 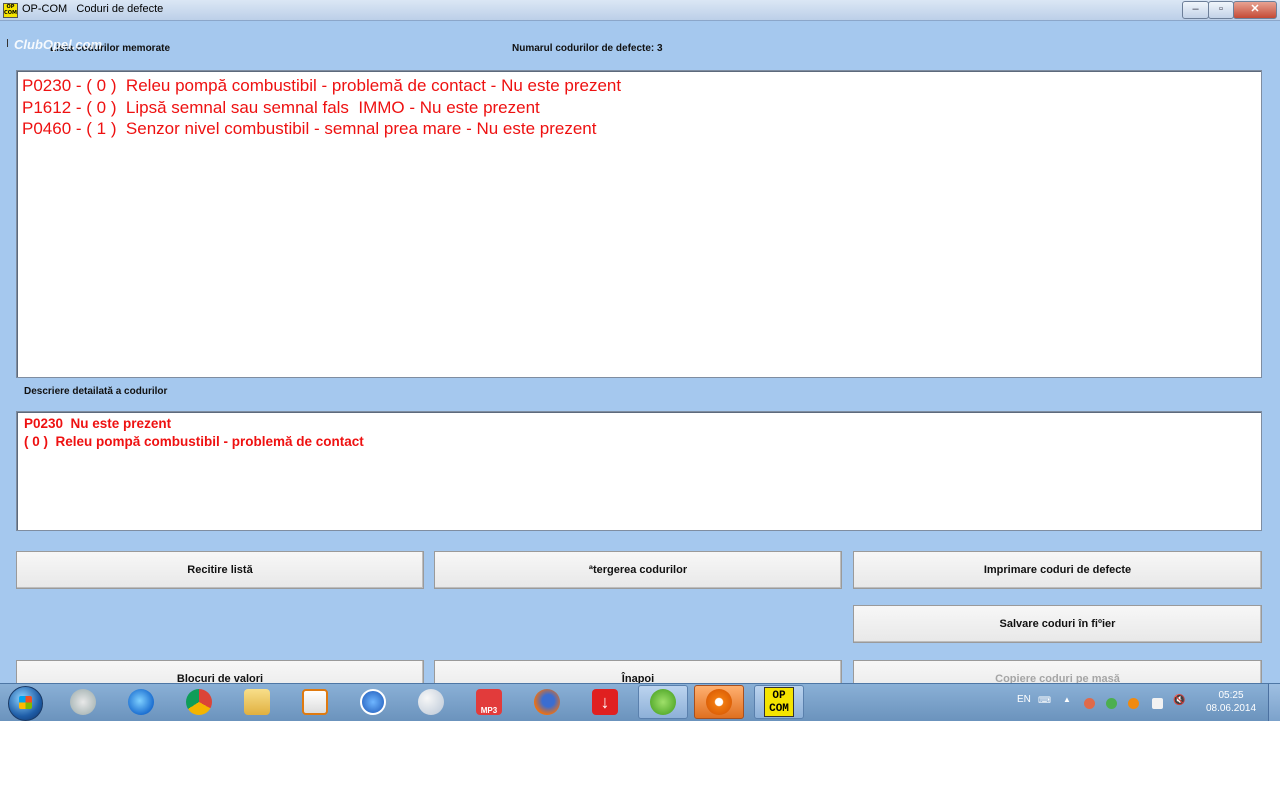 I want to click on internet-explorer-icon, so click(x=141, y=702).